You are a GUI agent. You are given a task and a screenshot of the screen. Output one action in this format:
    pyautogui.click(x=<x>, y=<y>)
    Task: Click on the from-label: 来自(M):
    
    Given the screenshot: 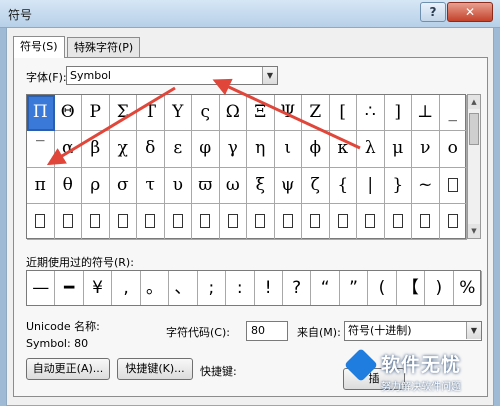 What is the action you would take?
    pyautogui.click(x=319, y=332)
    